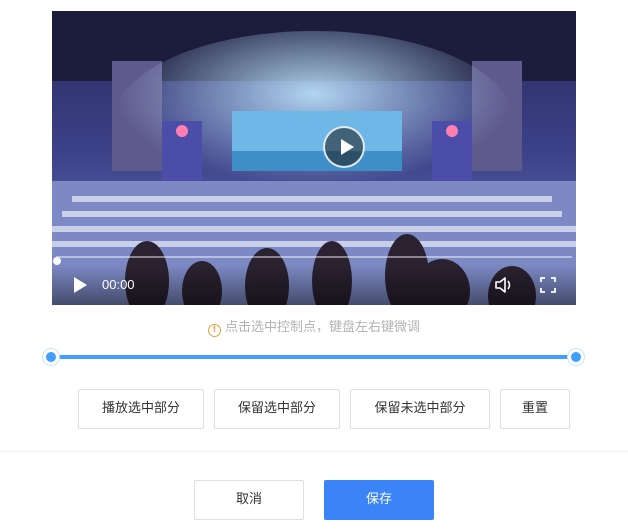  Describe the element at coordinates (118, 284) in the screenshot. I see `current-time: 00:00` at that location.